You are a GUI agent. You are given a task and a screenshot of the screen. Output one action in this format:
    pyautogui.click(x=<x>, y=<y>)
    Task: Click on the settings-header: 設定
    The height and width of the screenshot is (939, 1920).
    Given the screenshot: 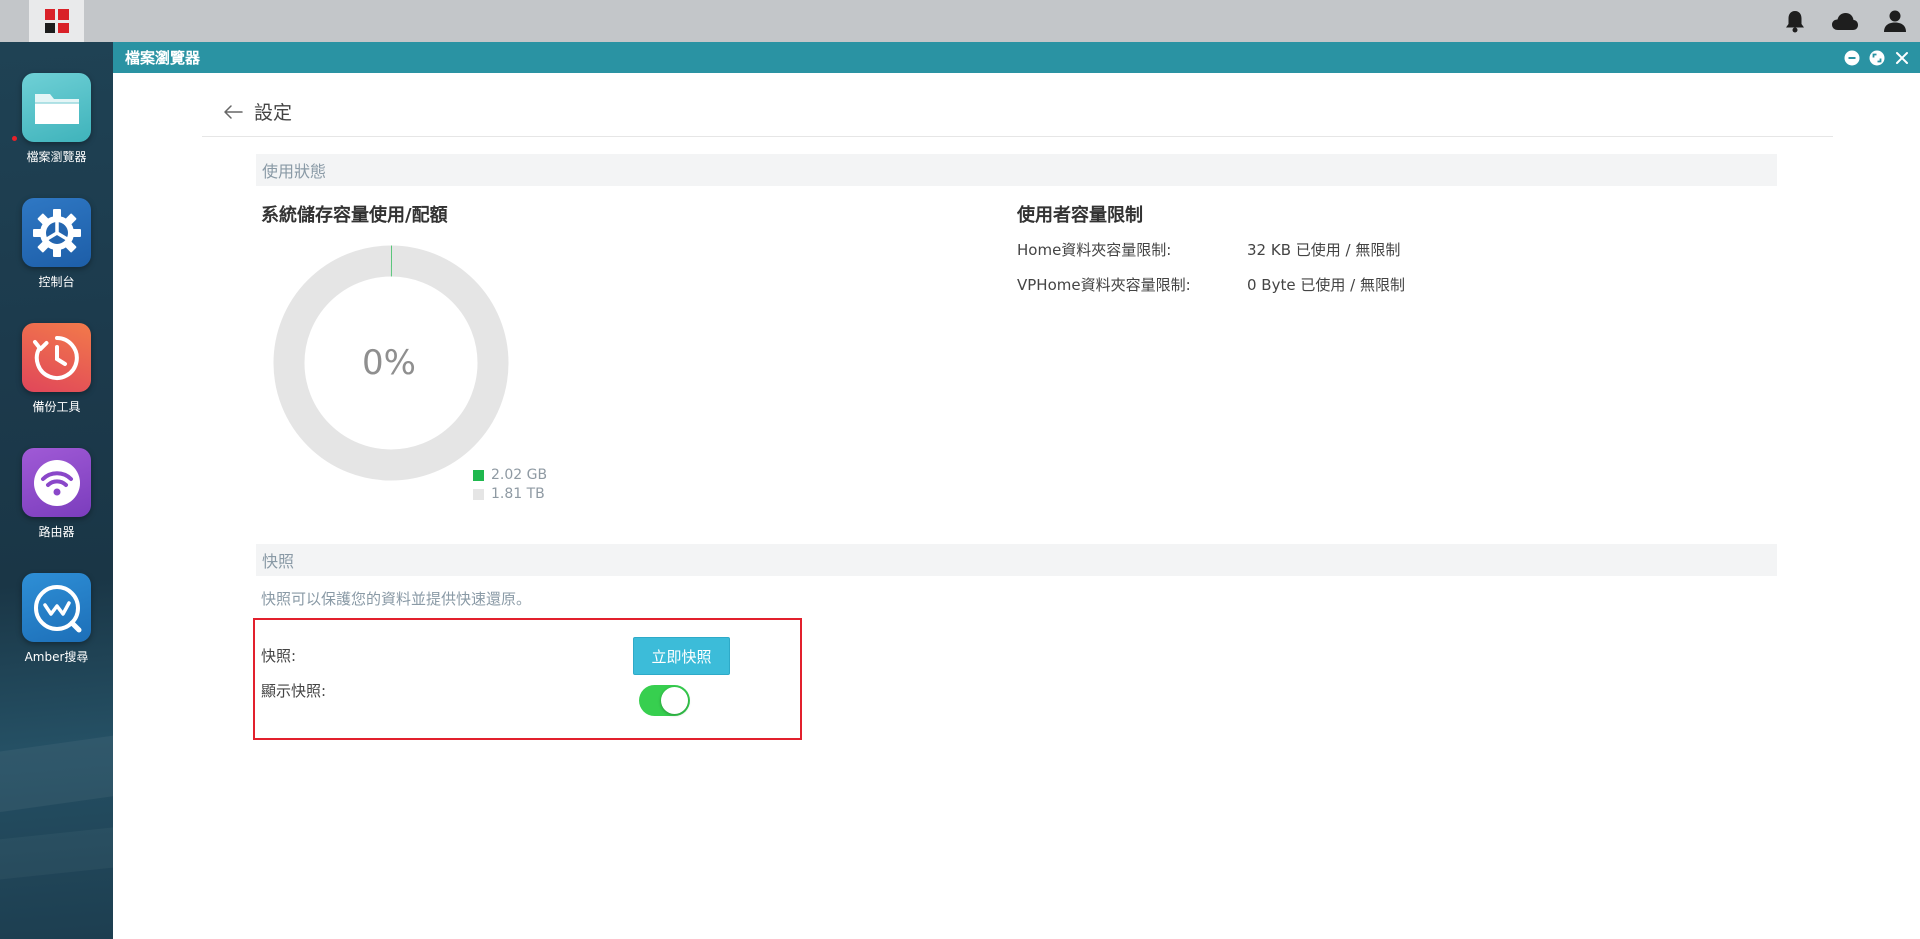 What is the action you would take?
    pyautogui.click(x=1017, y=112)
    